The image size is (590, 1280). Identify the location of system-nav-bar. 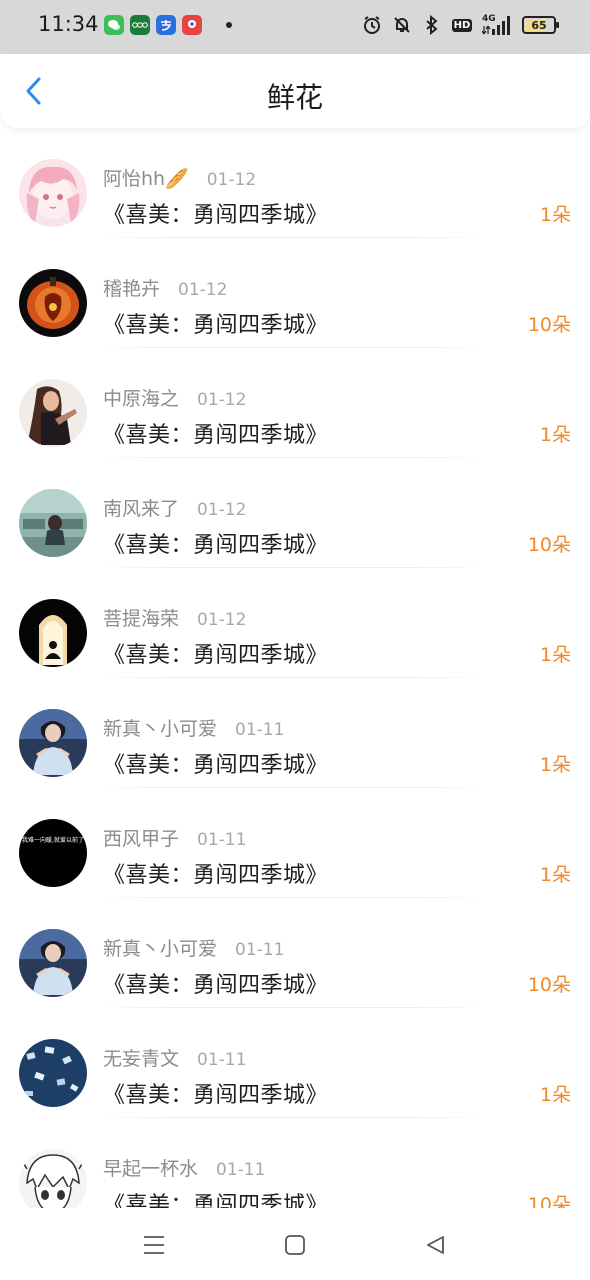
(295, 1244).